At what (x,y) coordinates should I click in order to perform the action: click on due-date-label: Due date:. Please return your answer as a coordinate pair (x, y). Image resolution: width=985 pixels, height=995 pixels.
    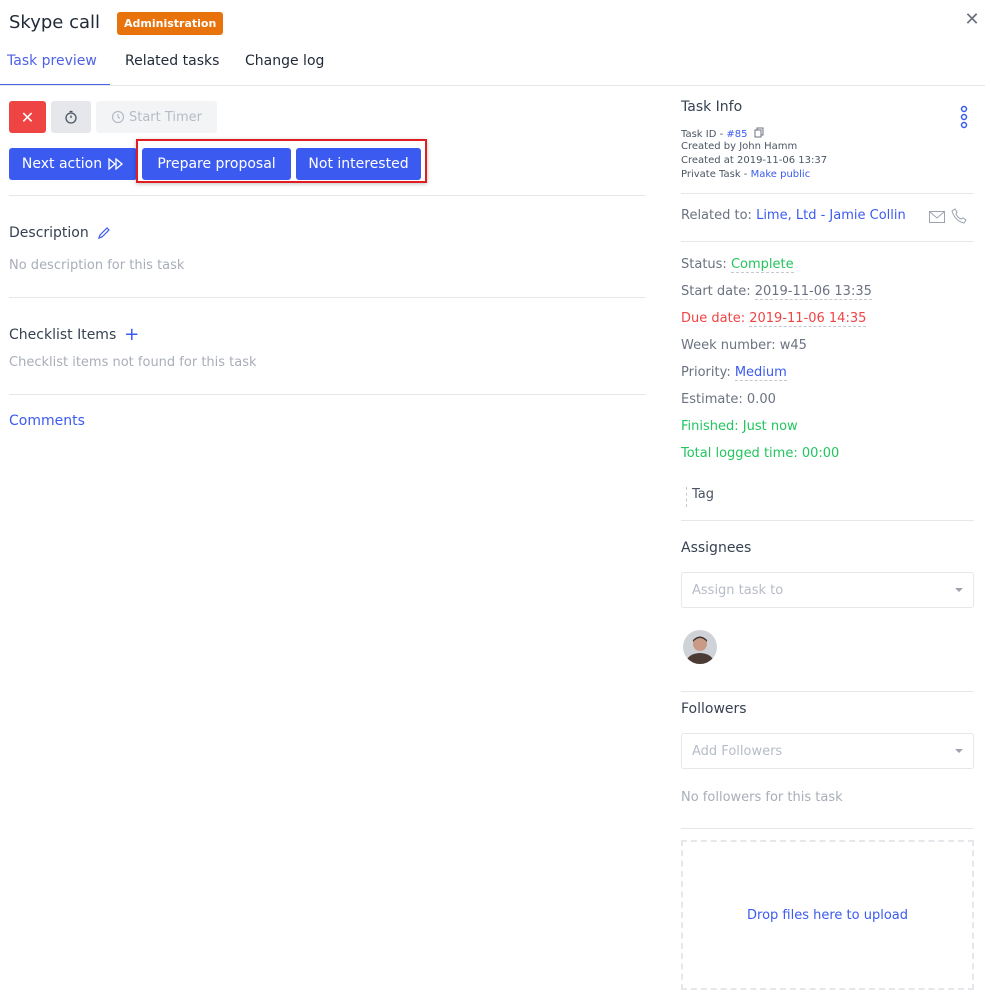
    Looking at the image, I should click on (715, 318).